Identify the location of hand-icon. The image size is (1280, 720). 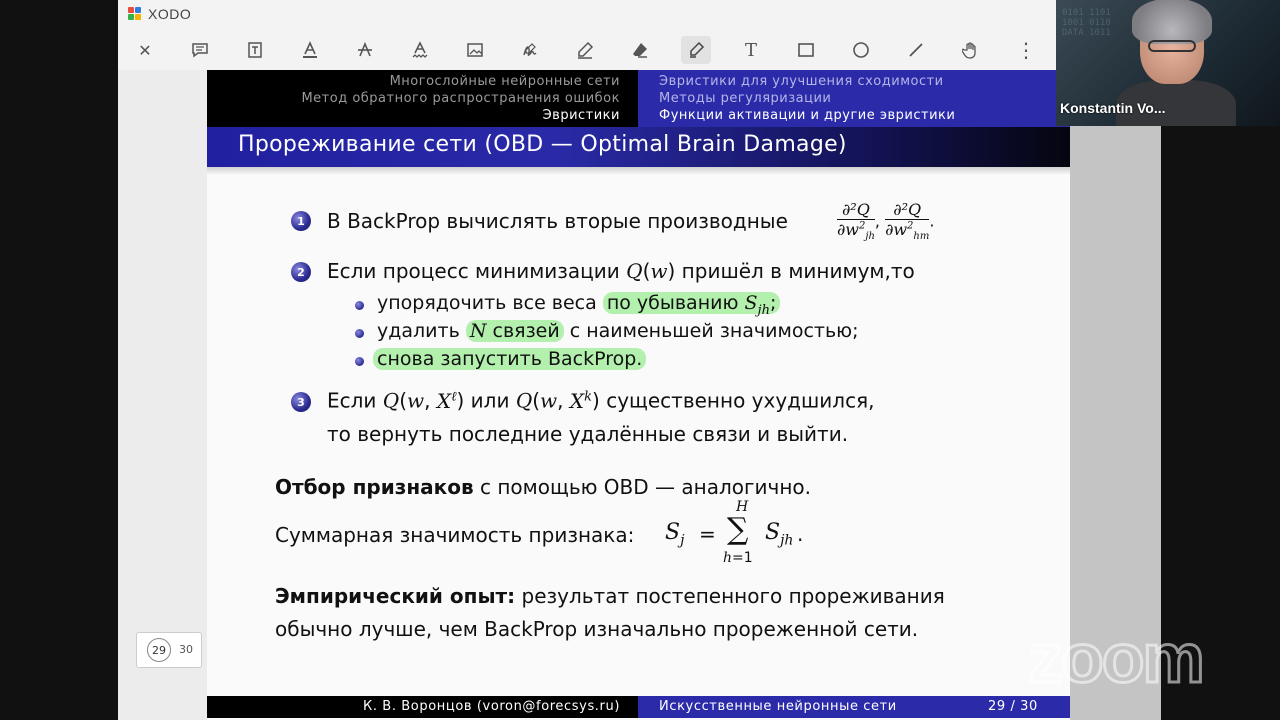
(969, 50).